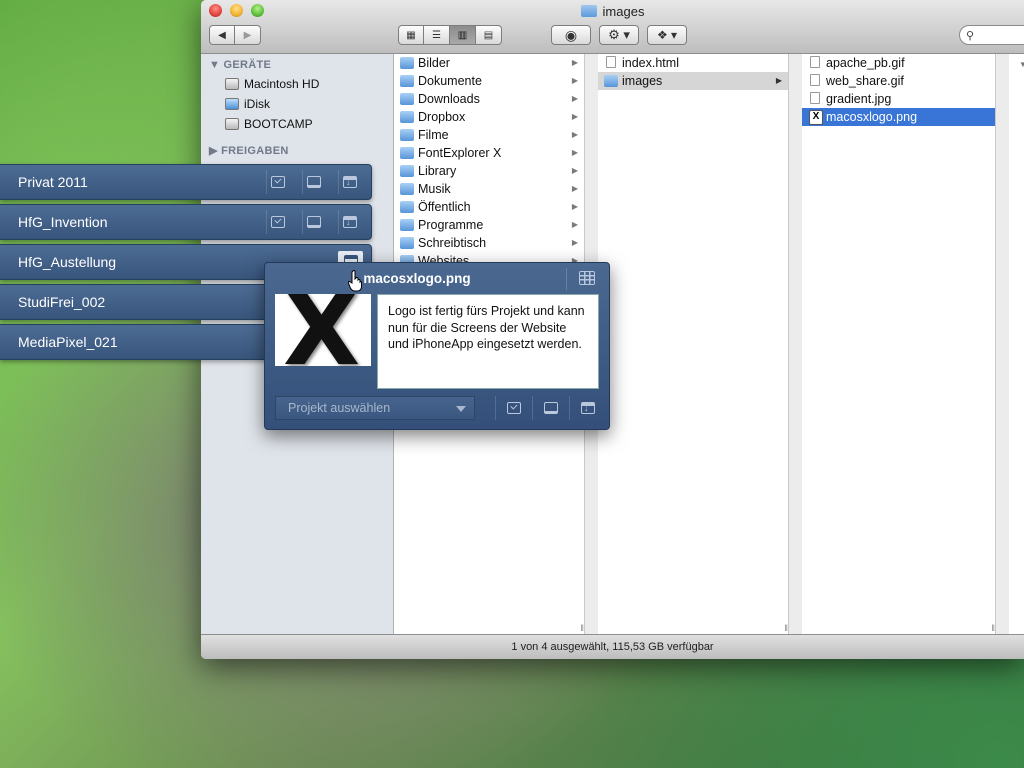 The width and height of the screenshot is (1024, 768). I want to click on dropbox-menu-button: ❖ ▾, so click(667, 35).